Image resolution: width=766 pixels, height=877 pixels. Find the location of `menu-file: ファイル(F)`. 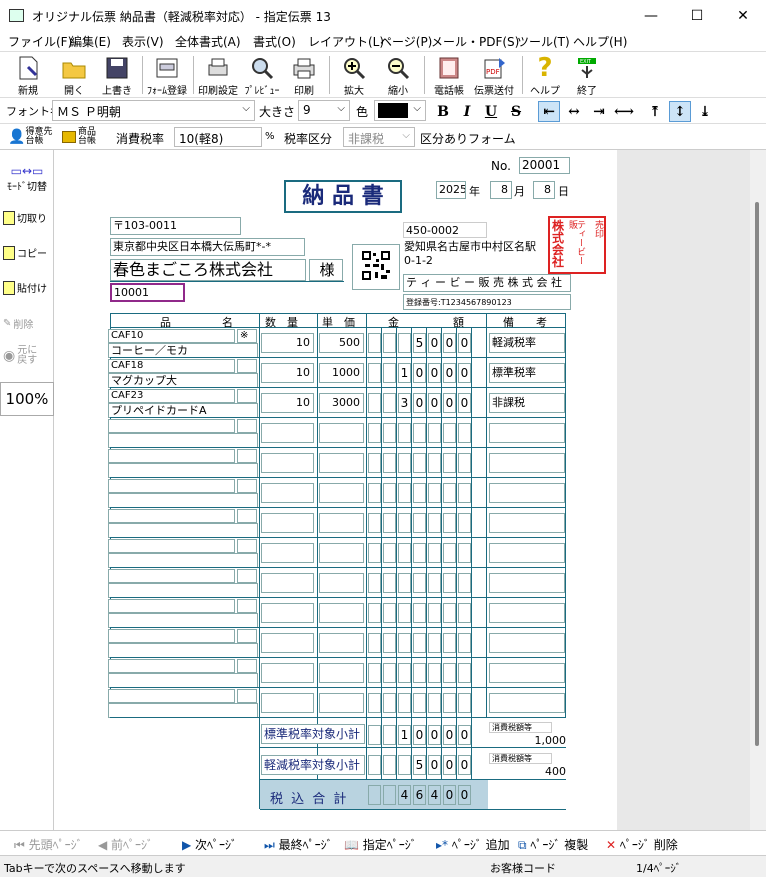

menu-file: ファイル(F) is located at coordinates (40, 41).